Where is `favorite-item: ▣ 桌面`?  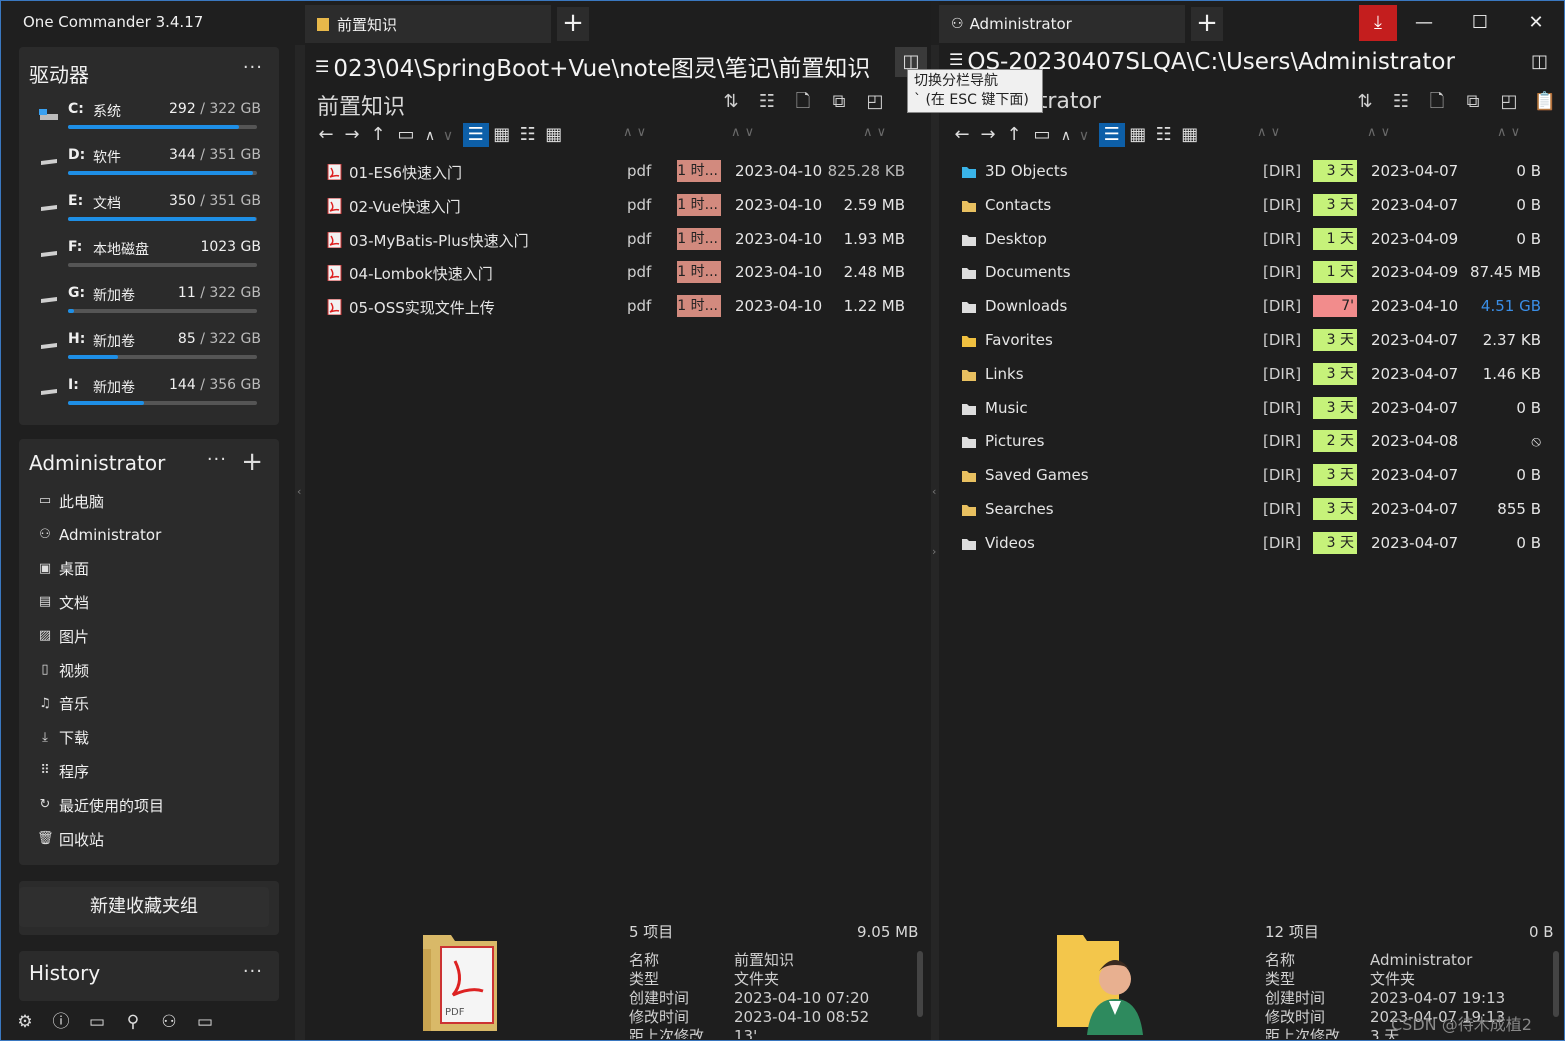
favorite-item: ▣ 桌面 is located at coordinates (63, 569).